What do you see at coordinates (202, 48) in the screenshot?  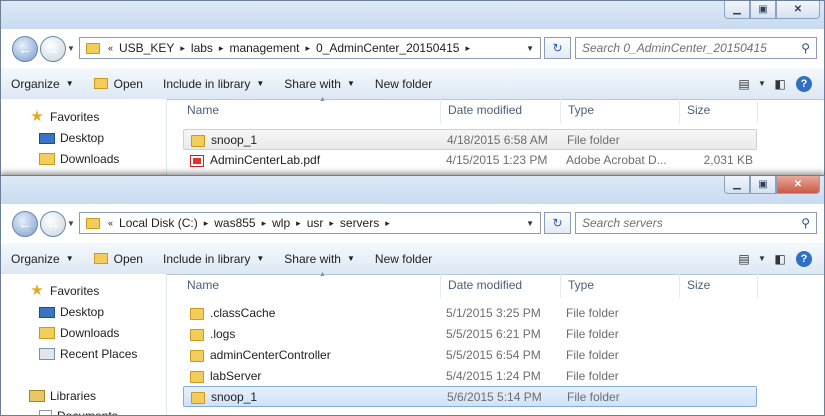 I see `breadcrumb-item: labs` at bounding box center [202, 48].